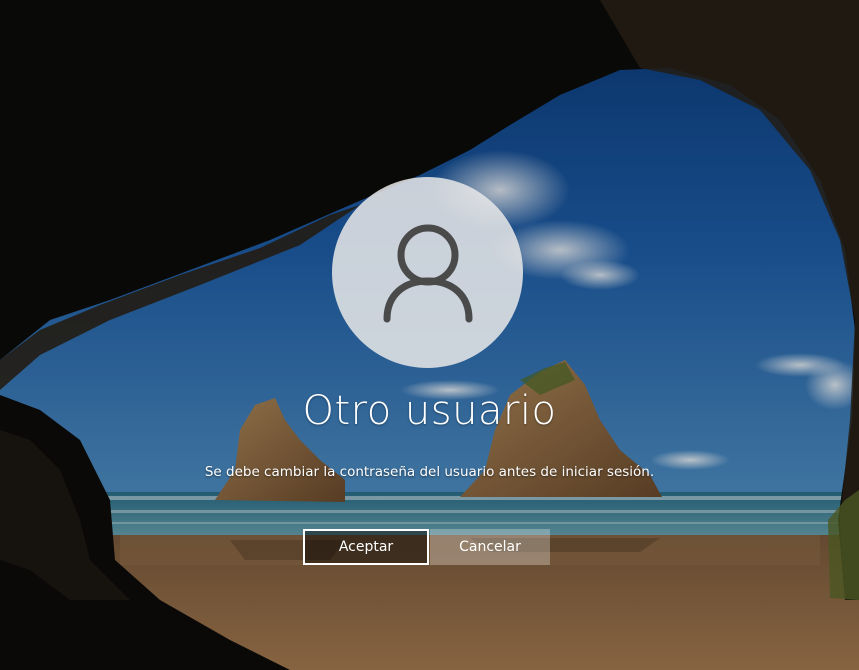  What do you see at coordinates (490, 547) in the screenshot?
I see `cancel-button: Cancelar` at bounding box center [490, 547].